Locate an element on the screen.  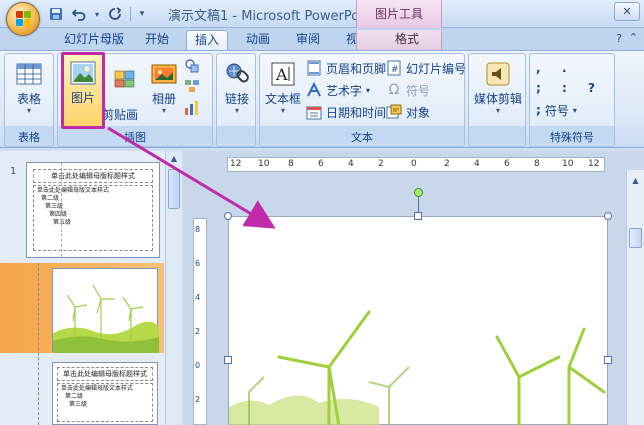
undo-icon is located at coordinates (79, 14).